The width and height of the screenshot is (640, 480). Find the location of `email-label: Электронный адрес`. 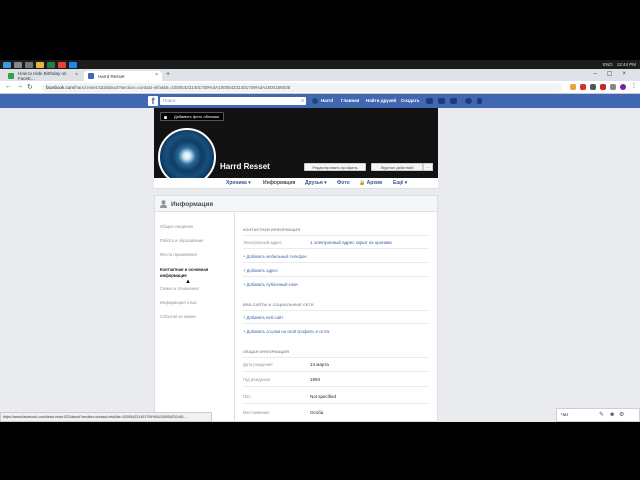

email-label: Электронный адрес is located at coordinates (262, 242).